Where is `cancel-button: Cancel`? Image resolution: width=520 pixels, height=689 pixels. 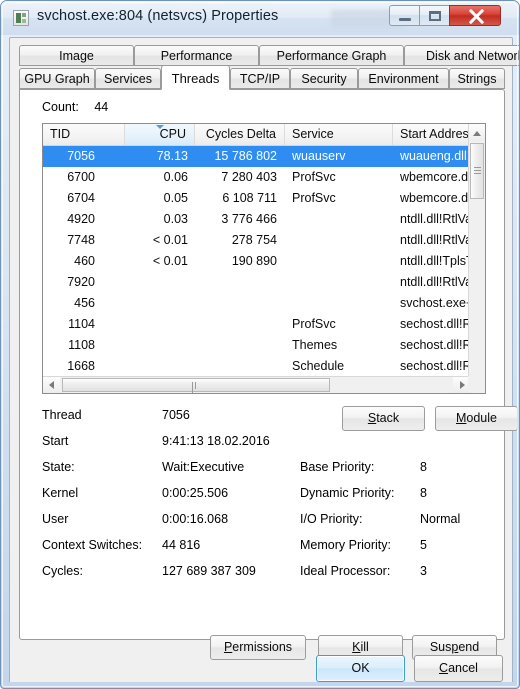
cancel-button: Cancel is located at coordinates (458, 668).